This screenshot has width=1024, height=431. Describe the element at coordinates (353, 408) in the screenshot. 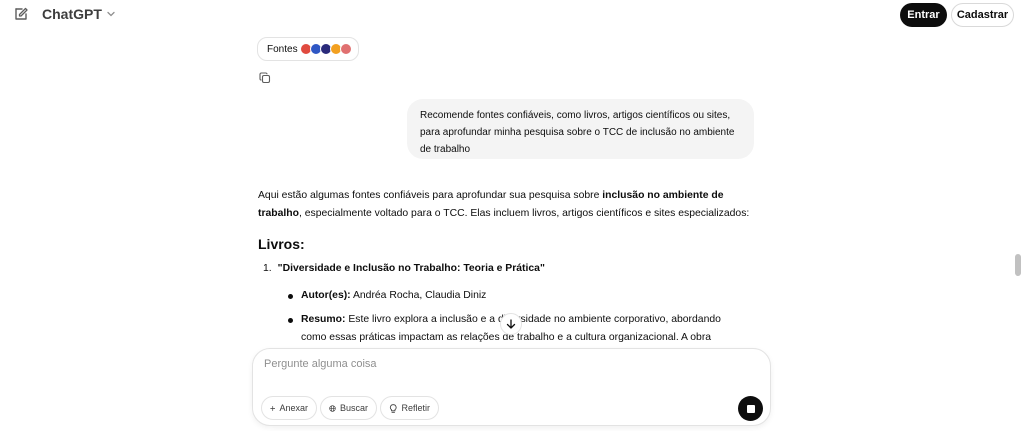

I see `search-label: Buscar` at that location.